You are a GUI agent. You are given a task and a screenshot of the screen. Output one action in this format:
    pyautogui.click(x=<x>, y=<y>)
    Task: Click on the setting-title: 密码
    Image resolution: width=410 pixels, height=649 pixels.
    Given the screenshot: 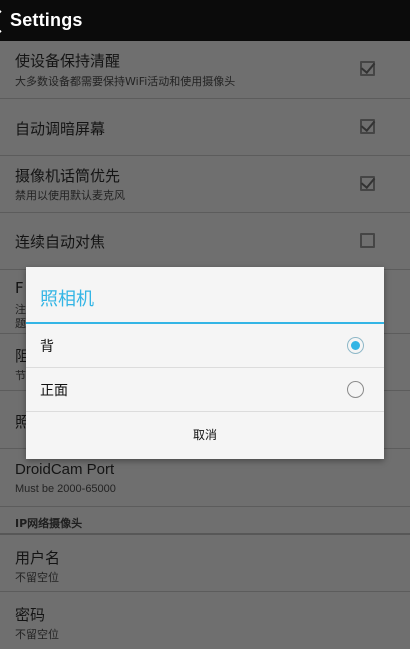 What is the action you would take?
    pyautogui.click(x=30, y=615)
    